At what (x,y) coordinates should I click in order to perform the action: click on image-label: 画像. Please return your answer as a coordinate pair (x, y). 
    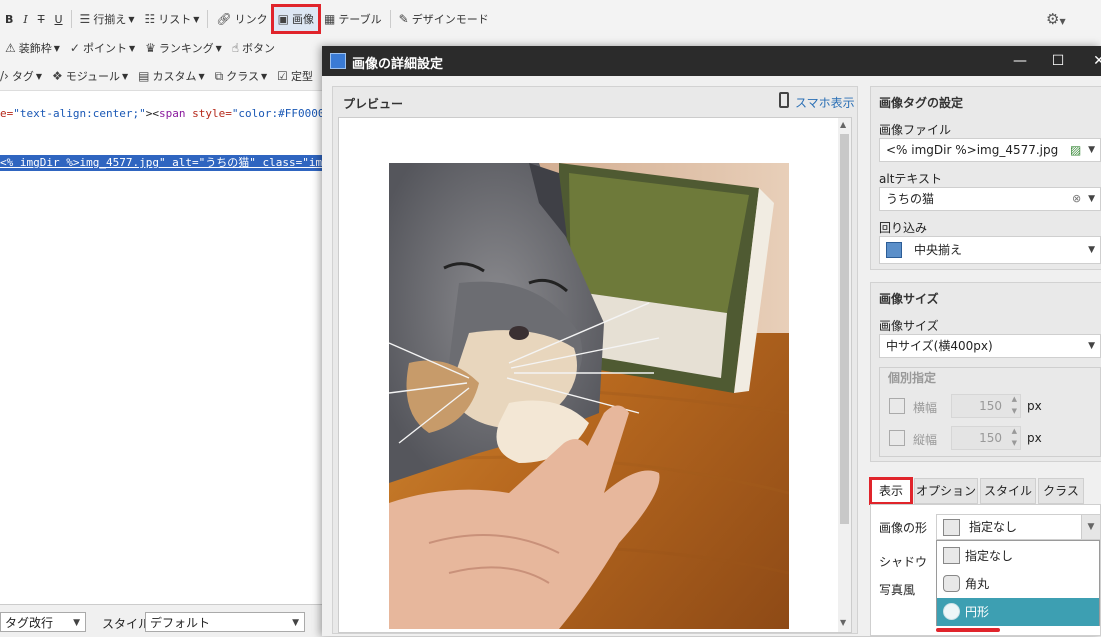
    Looking at the image, I should click on (302, 19).